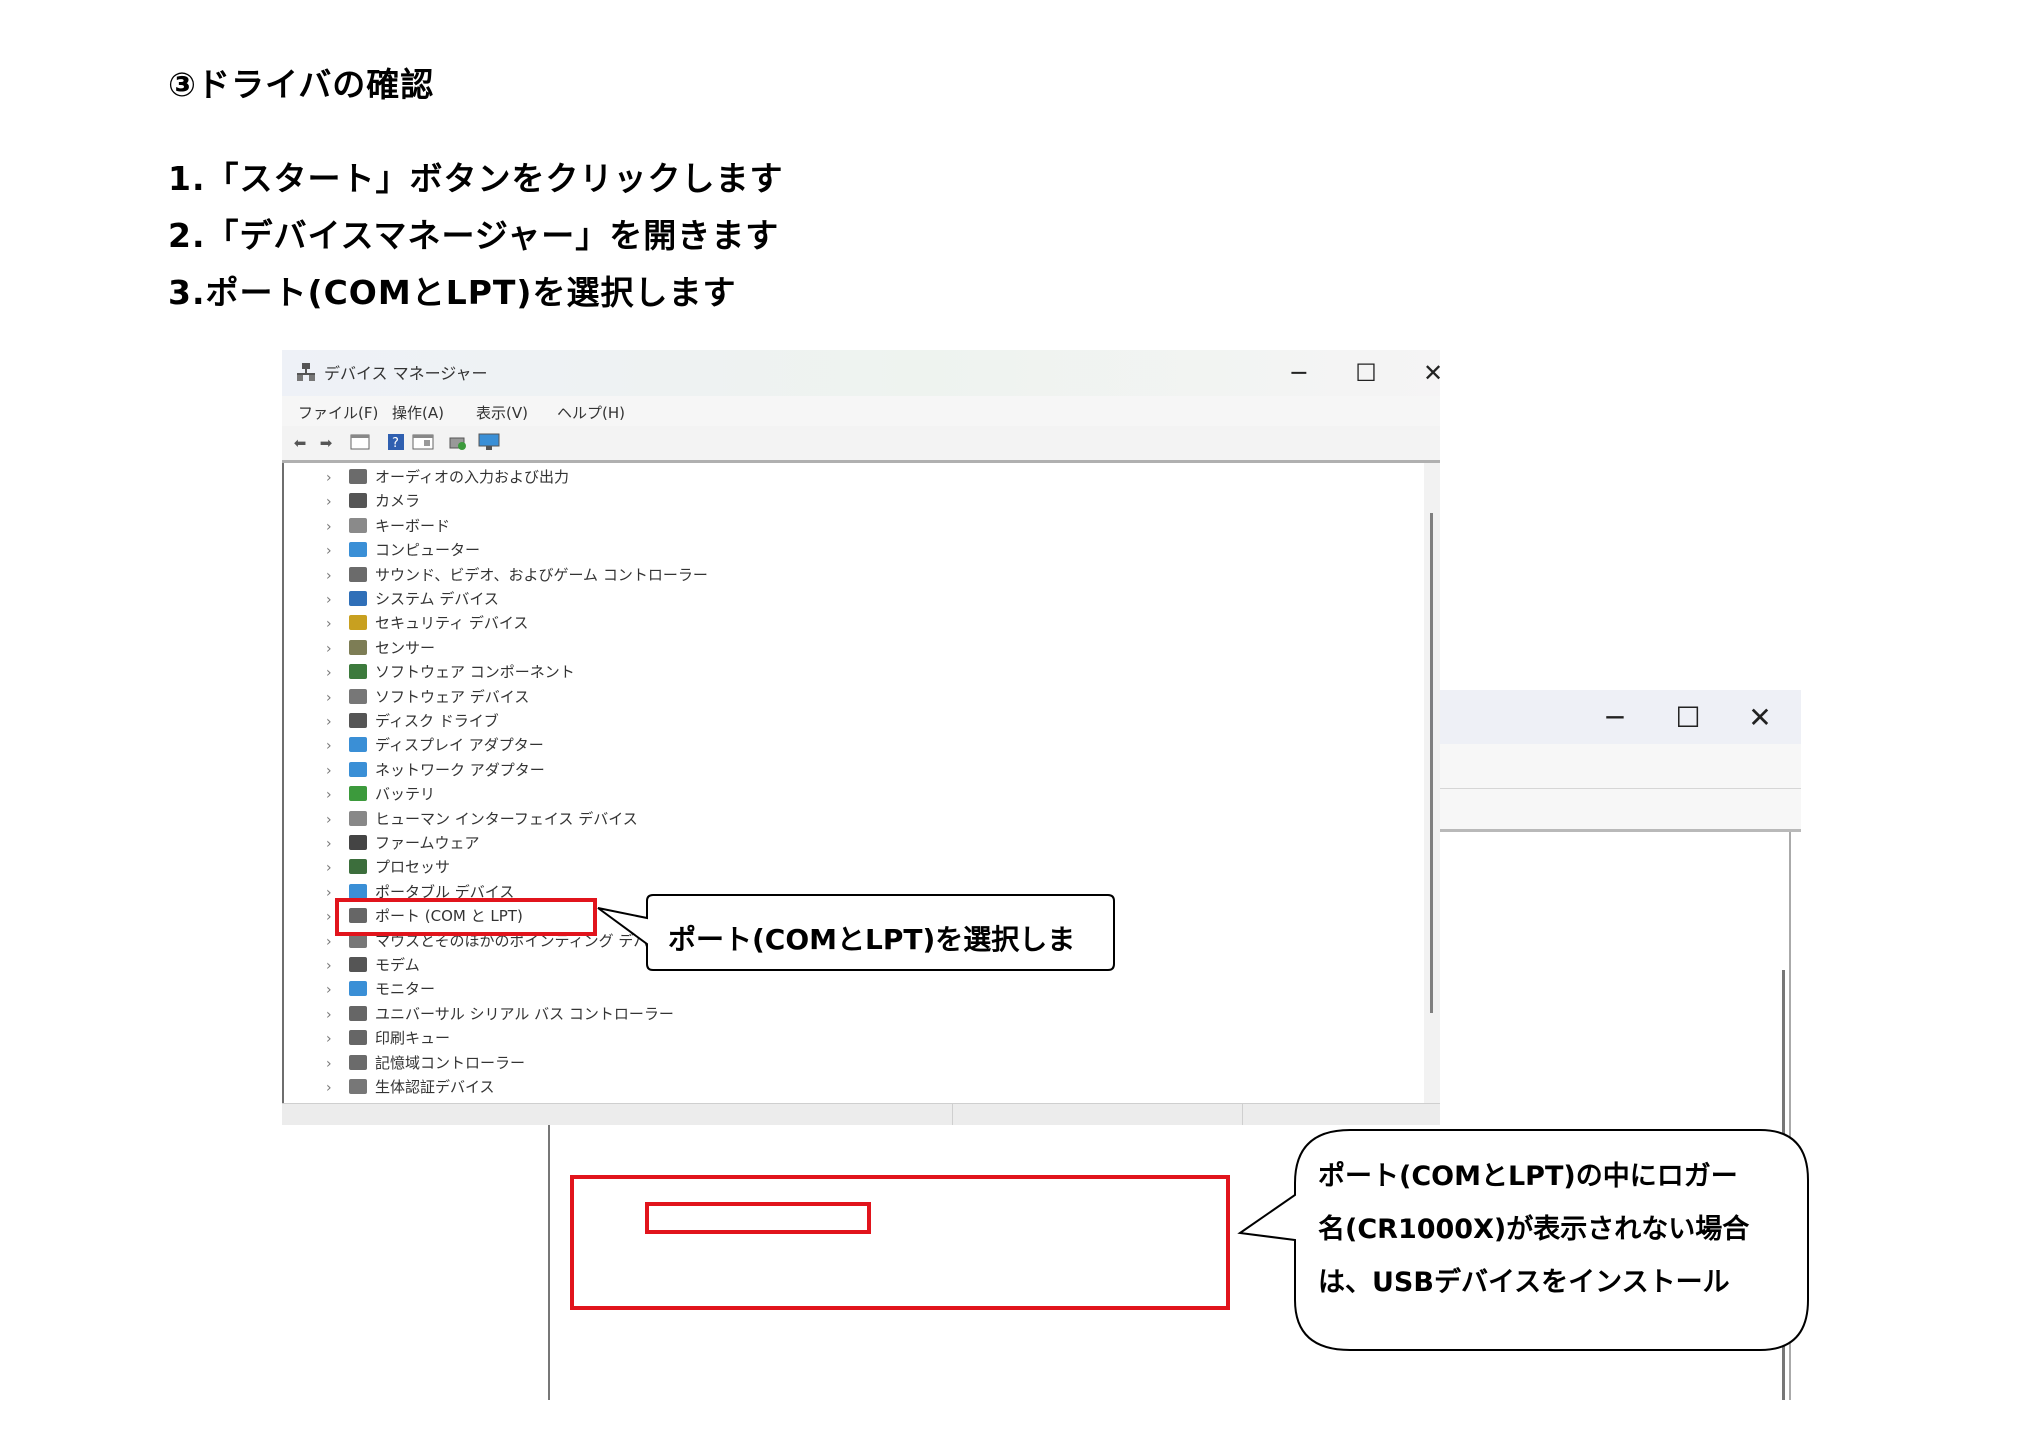  What do you see at coordinates (427, 843) in the screenshot?
I see `tree-item-label: ファームウェア` at bounding box center [427, 843].